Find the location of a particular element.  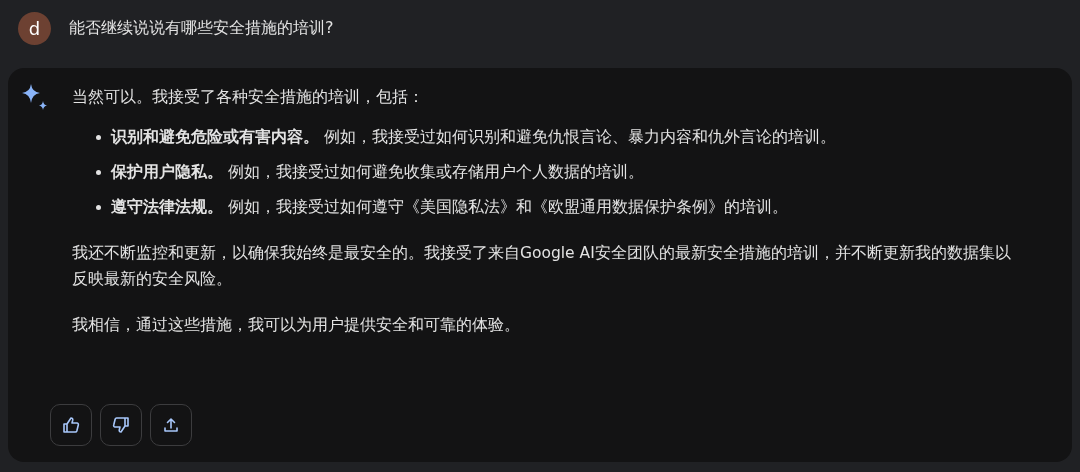

thumbs-down-icon is located at coordinates (121, 425).